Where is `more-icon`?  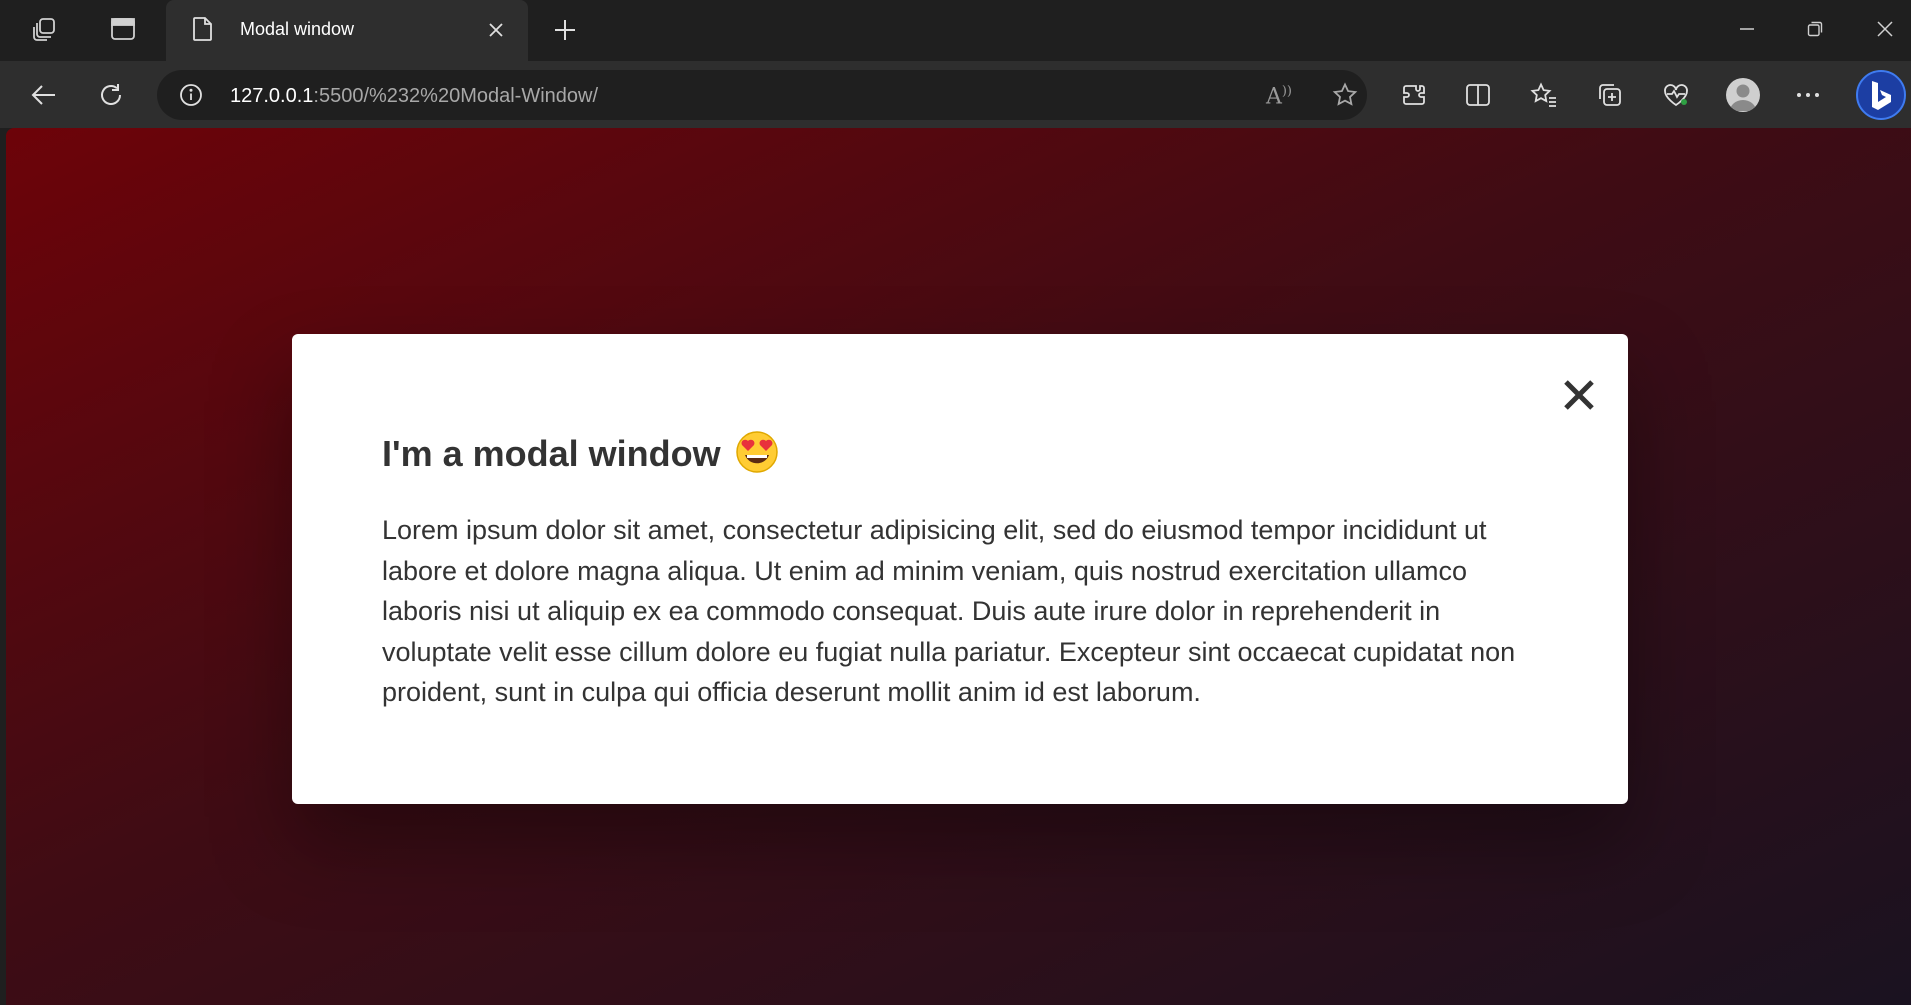
more-icon is located at coordinates (1808, 95).